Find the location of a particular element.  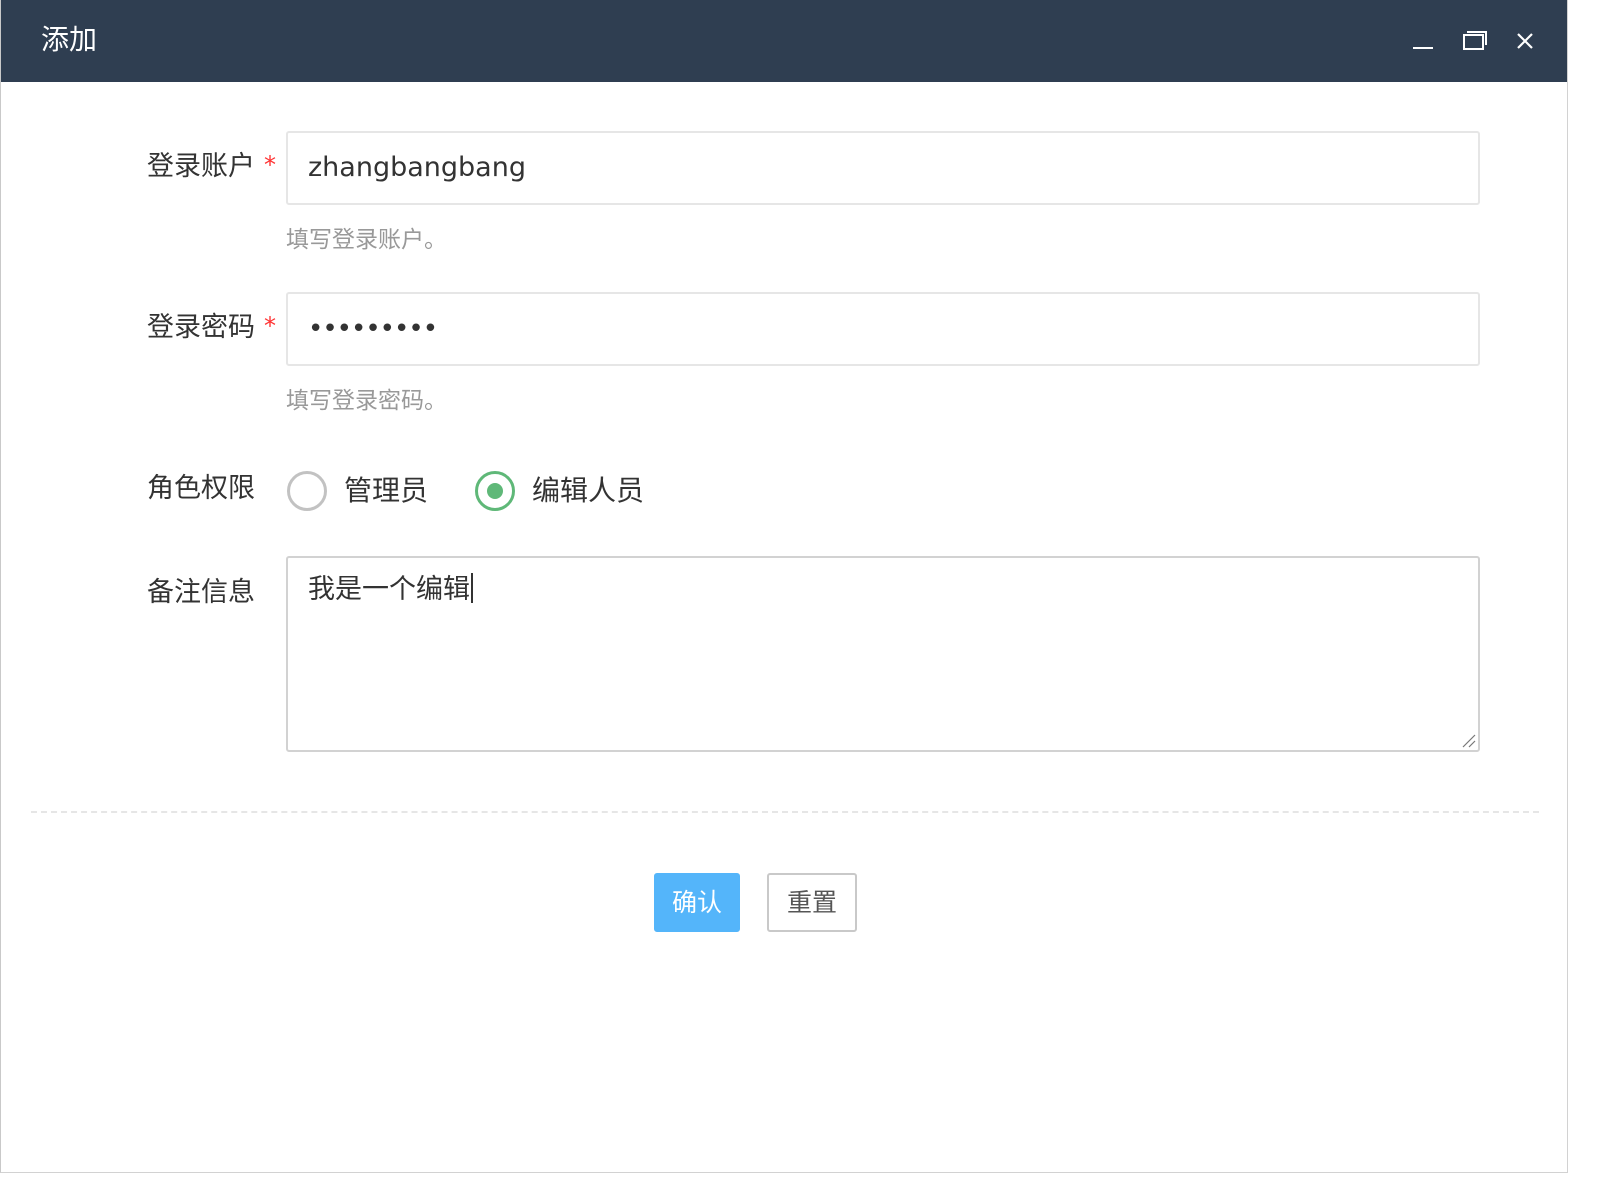

radio-checked-icon is located at coordinates (495, 491).